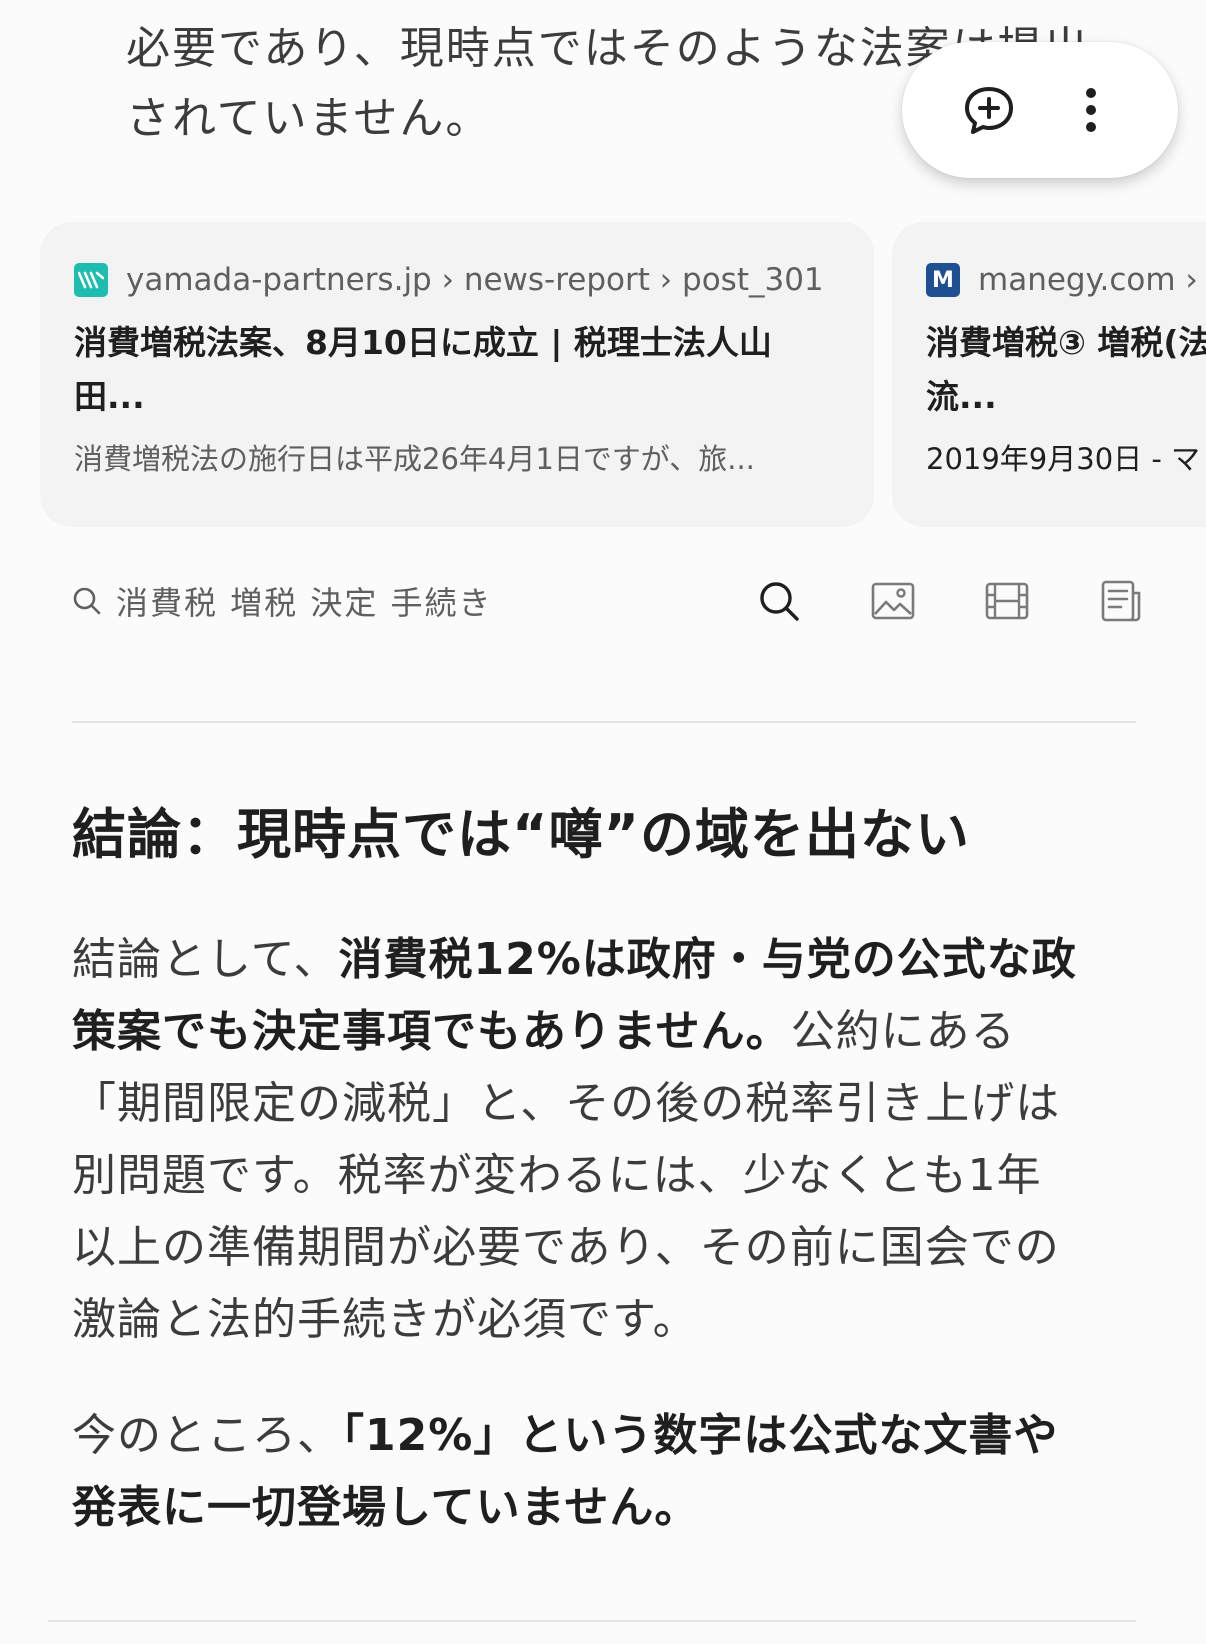 The width and height of the screenshot is (1206, 1644). I want to click on text-span: 今のところ、, so click(207, 1435).